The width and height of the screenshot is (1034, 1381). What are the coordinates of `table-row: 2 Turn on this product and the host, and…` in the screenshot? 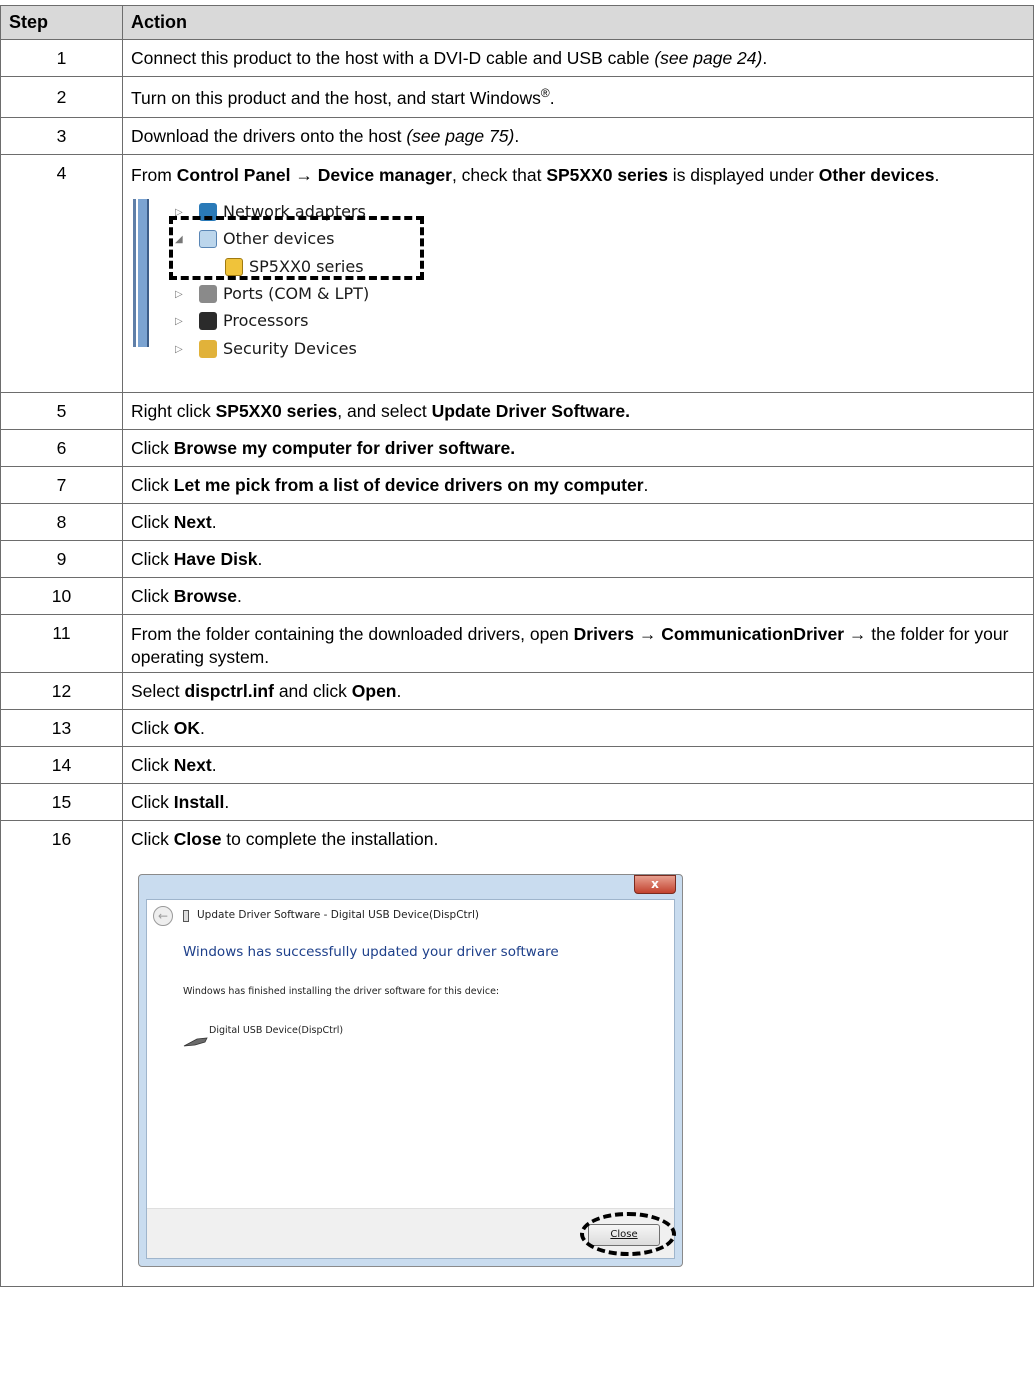 It's located at (517, 97).